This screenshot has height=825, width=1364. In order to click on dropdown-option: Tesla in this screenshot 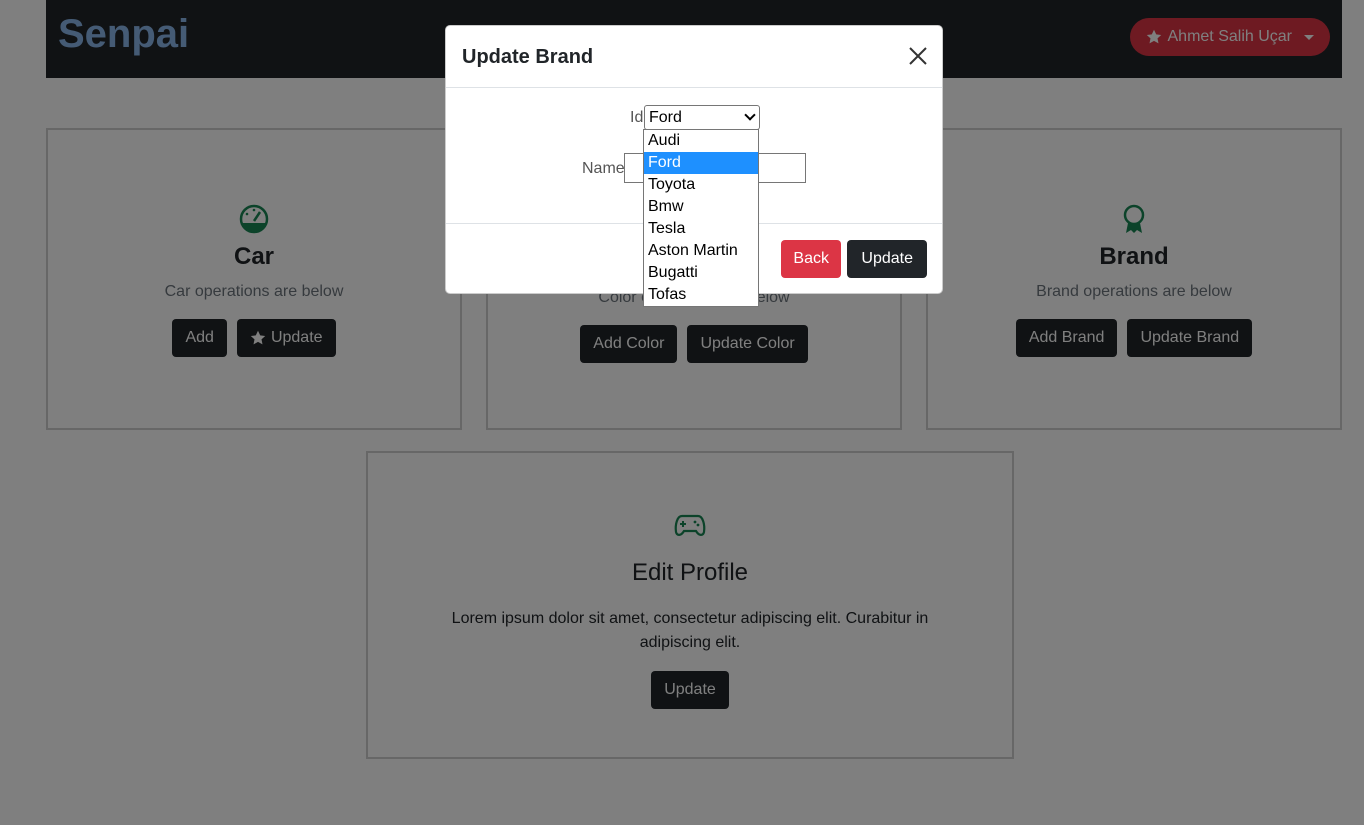, I will do `click(701, 229)`.